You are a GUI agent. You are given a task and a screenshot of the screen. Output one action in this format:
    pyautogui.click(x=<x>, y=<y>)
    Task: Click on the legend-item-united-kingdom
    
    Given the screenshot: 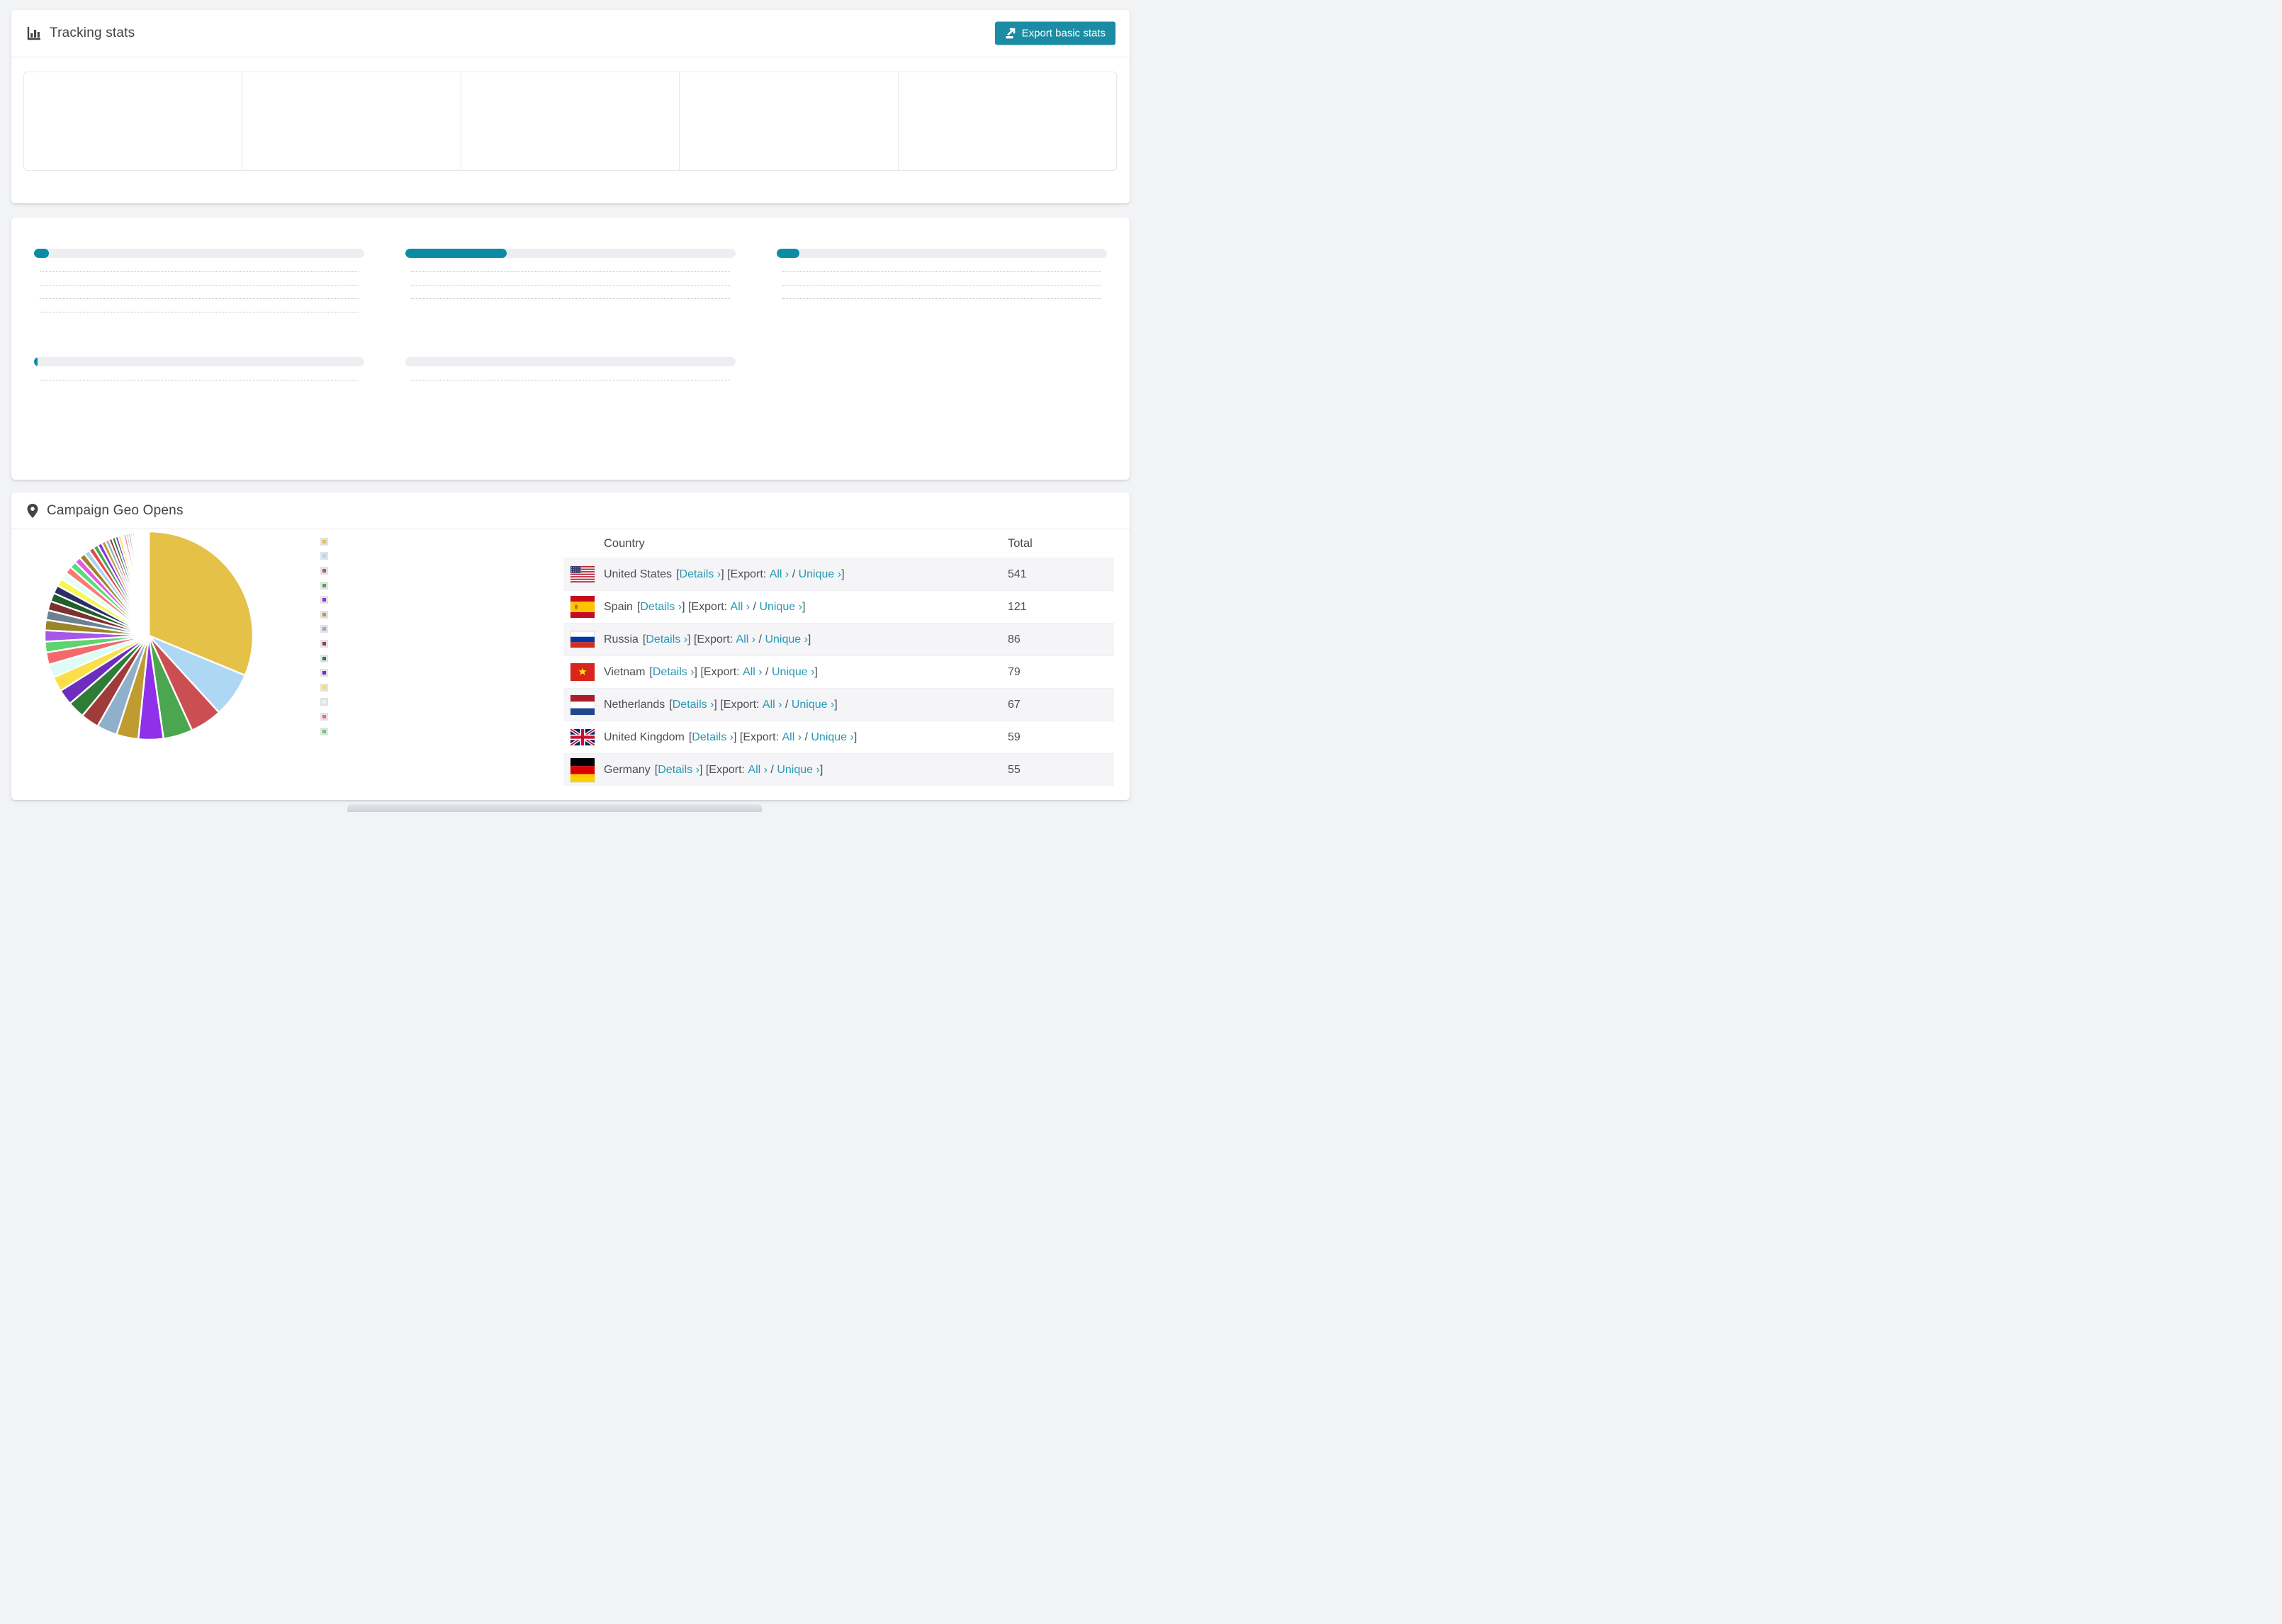 What is the action you would take?
    pyautogui.click(x=427, y=614)
    